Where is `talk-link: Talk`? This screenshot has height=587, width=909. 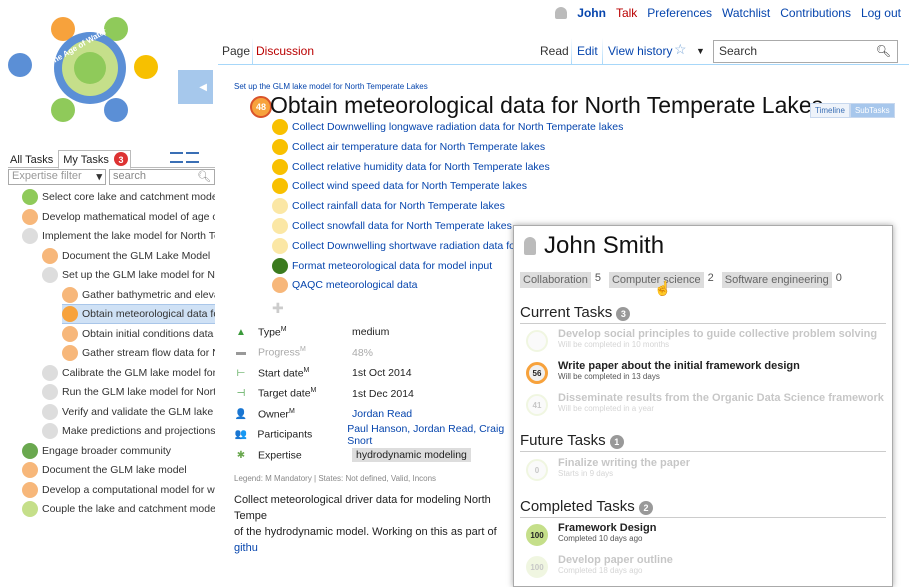
talk-link: Talk is located at coordinates (626, 13).